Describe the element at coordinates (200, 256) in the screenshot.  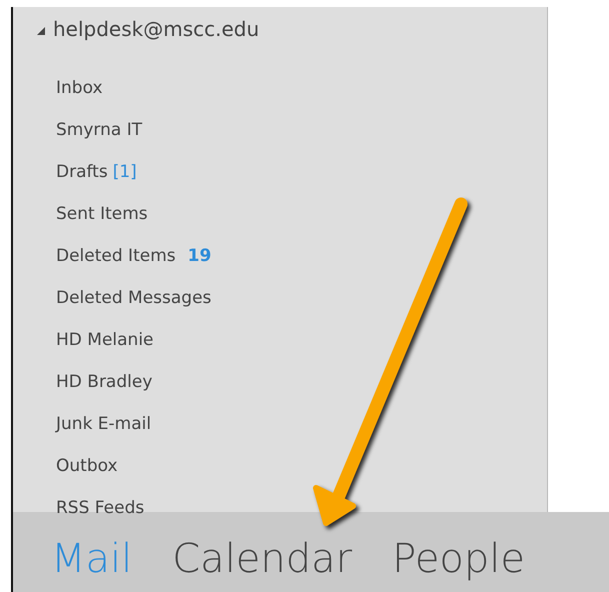
I see `unread-count: 19` at that location.